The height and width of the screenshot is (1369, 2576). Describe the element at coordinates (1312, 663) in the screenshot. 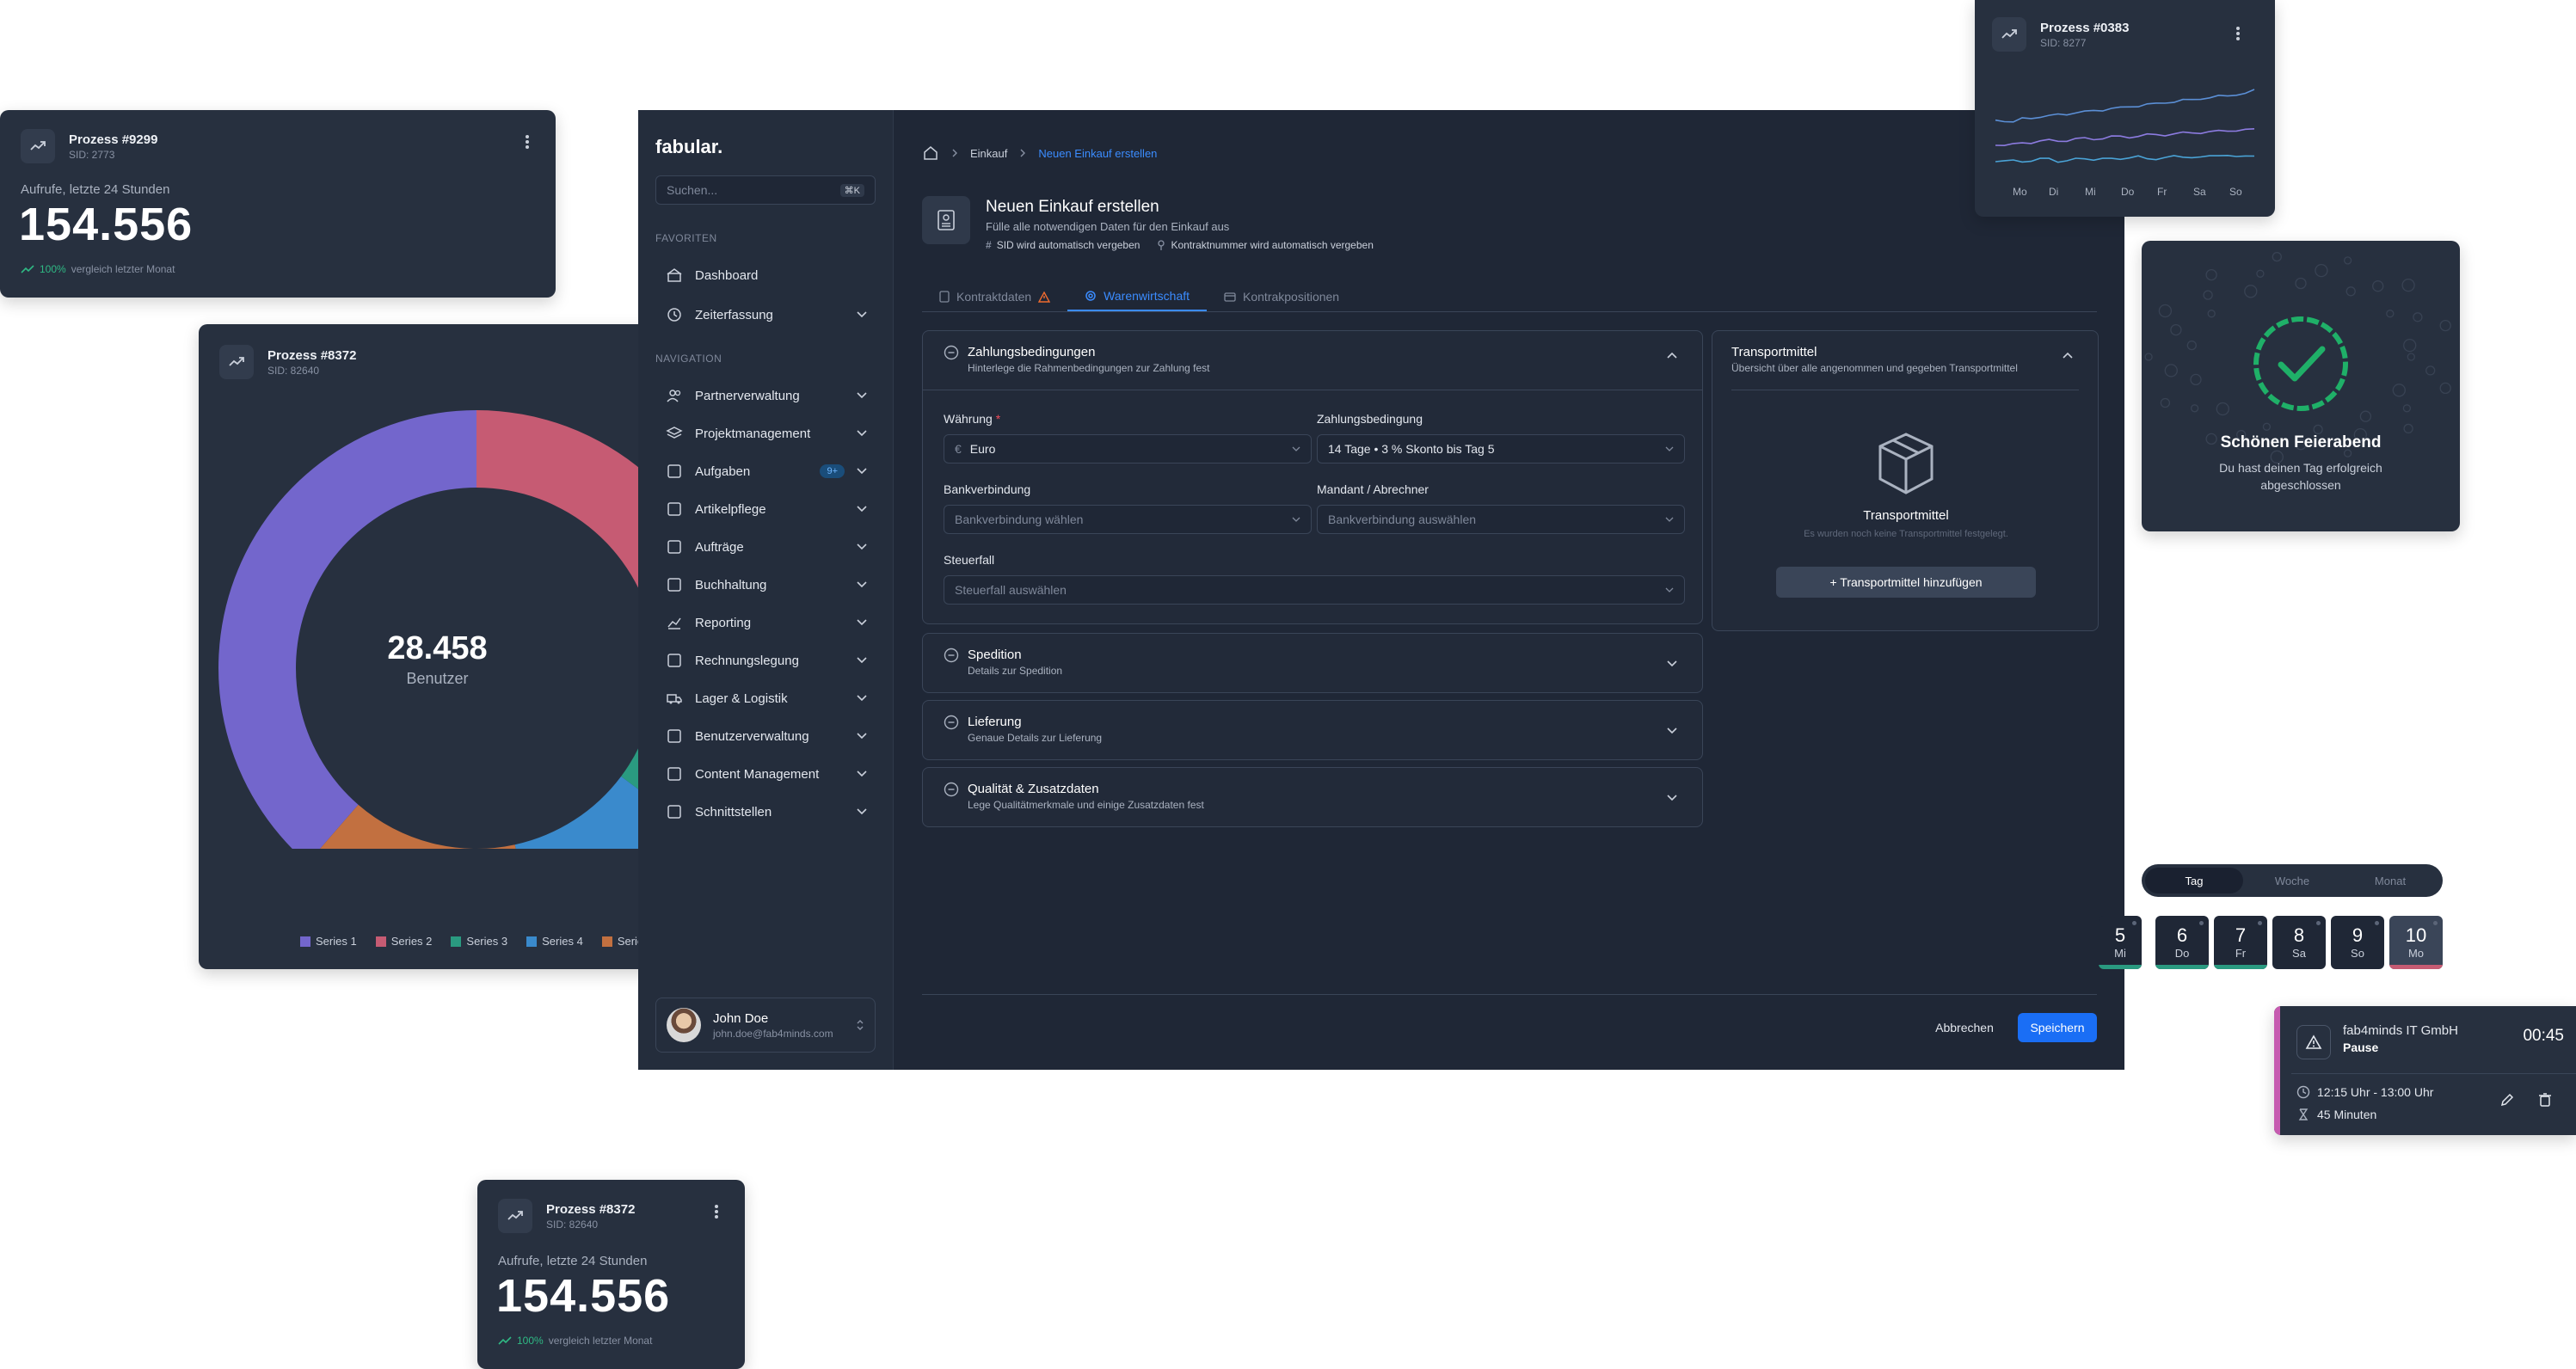

I see `panel-spedition: Spedition Details zur Spedition` at that location.